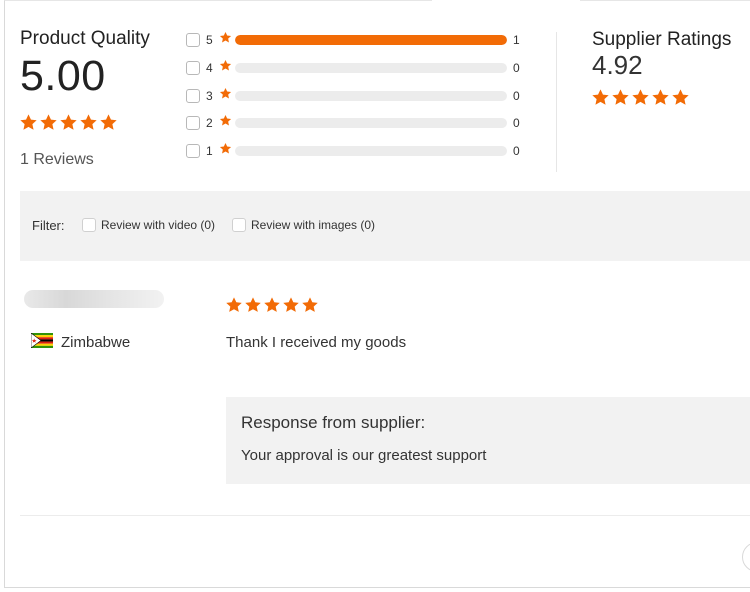  I want to click on supplier-ratings-title: Supplier Ratings, so click(662, 39).